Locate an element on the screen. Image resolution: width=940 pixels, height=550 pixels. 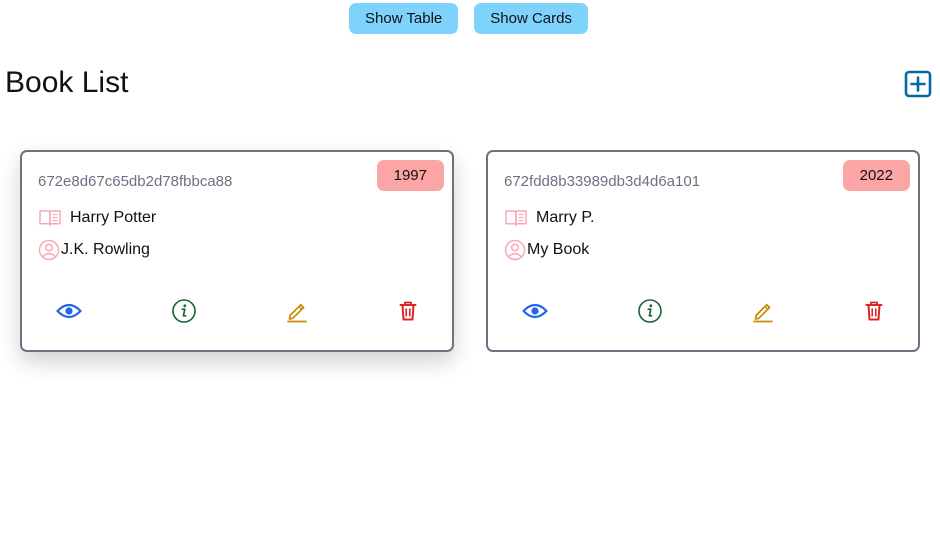
year-badge: 1997 is located at coordinates (410, 175).